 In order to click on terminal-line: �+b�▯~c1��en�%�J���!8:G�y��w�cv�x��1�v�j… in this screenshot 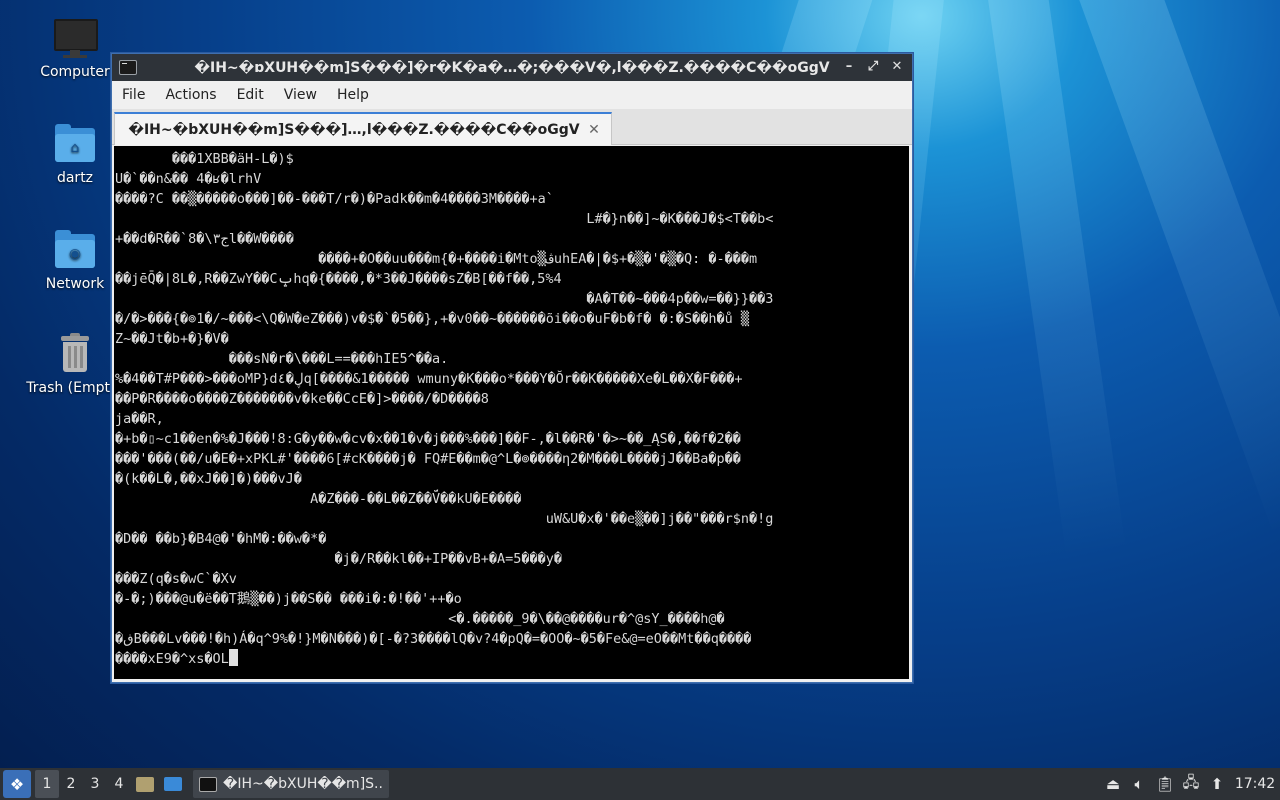, I will do `click(428, 439)`.